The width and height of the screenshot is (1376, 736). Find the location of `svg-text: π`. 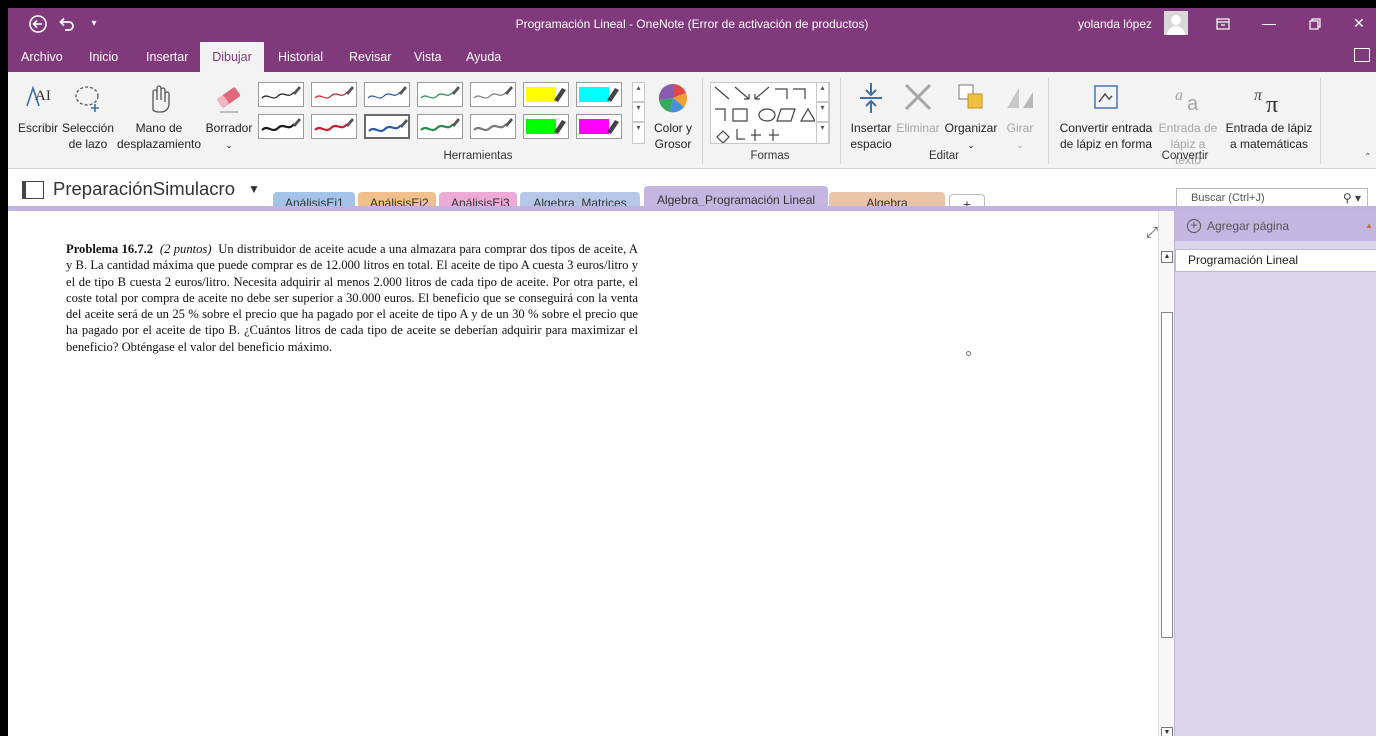

svg-text: π is located at coordinates (1258, 95).